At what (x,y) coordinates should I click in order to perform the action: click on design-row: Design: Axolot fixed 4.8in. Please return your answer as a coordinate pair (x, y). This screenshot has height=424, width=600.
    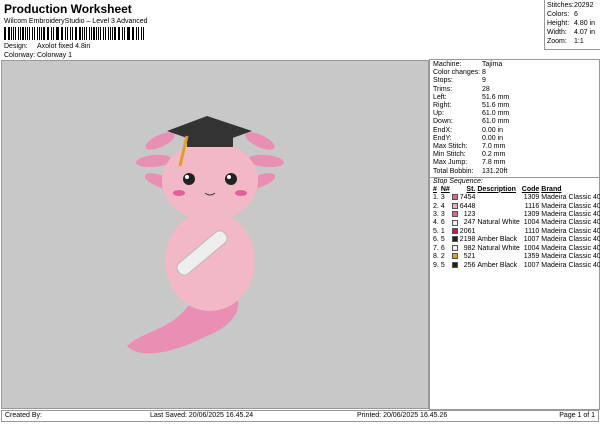
    Looking at the image, I should click on (47, 46).